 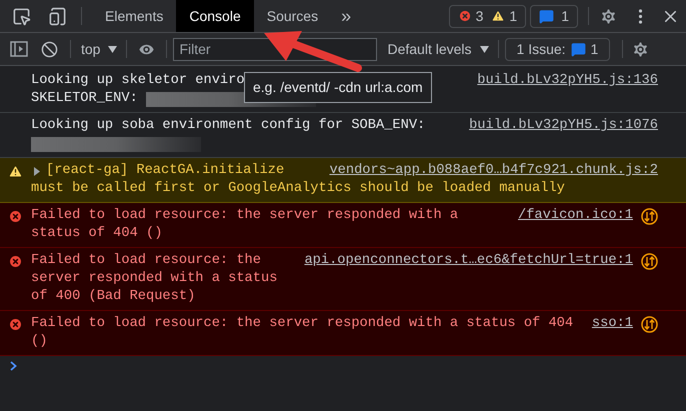 I want to click on more-tabs-button: », so click(x=346, y=16).